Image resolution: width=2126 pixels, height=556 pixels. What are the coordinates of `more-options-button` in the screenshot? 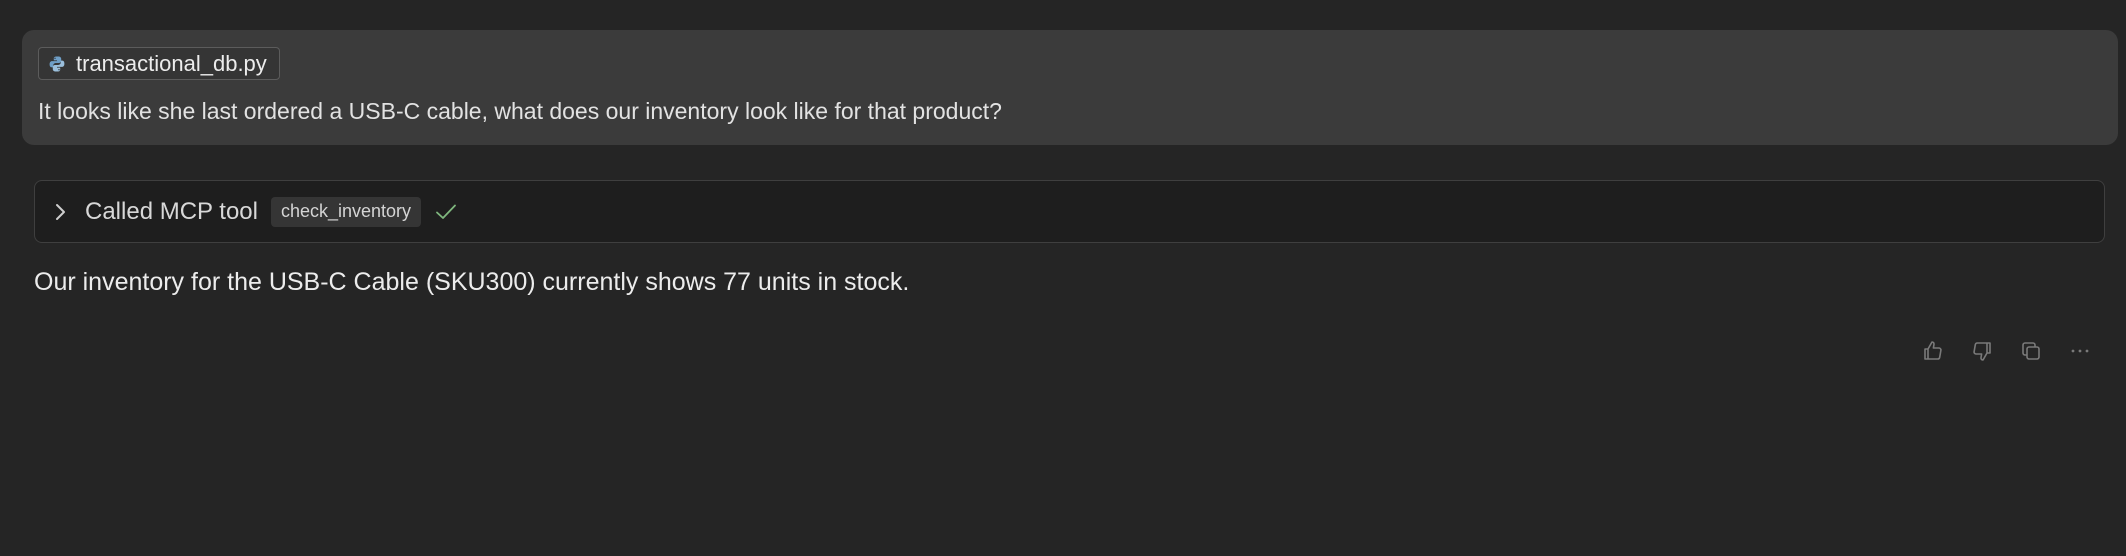 It's located at (2080, 353).